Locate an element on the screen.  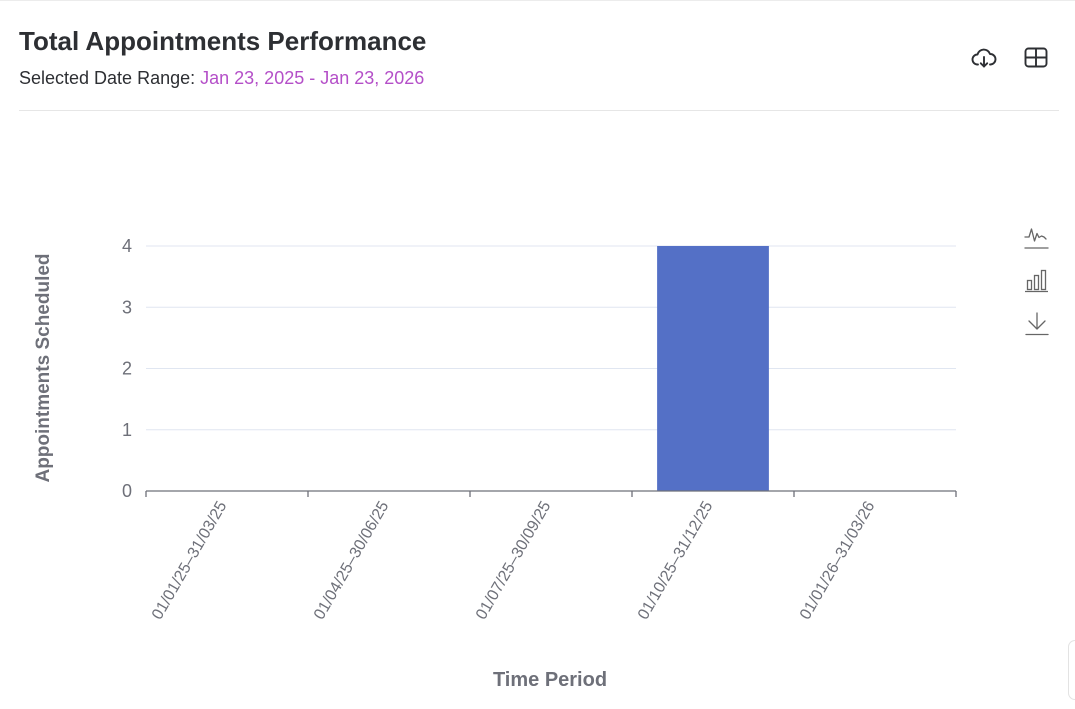
y-tick-label: 2 is located at coordinates (127, 369).